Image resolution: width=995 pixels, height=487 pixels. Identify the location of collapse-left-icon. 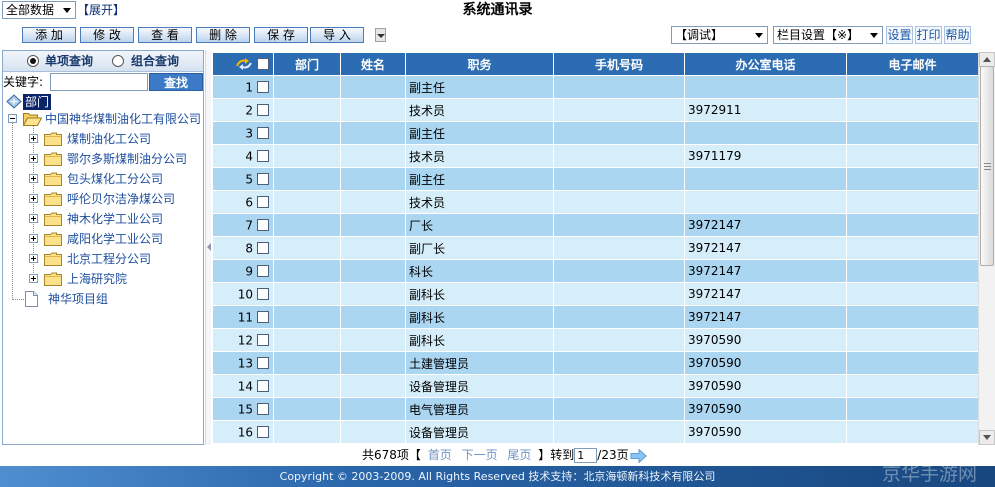
(209, 245).